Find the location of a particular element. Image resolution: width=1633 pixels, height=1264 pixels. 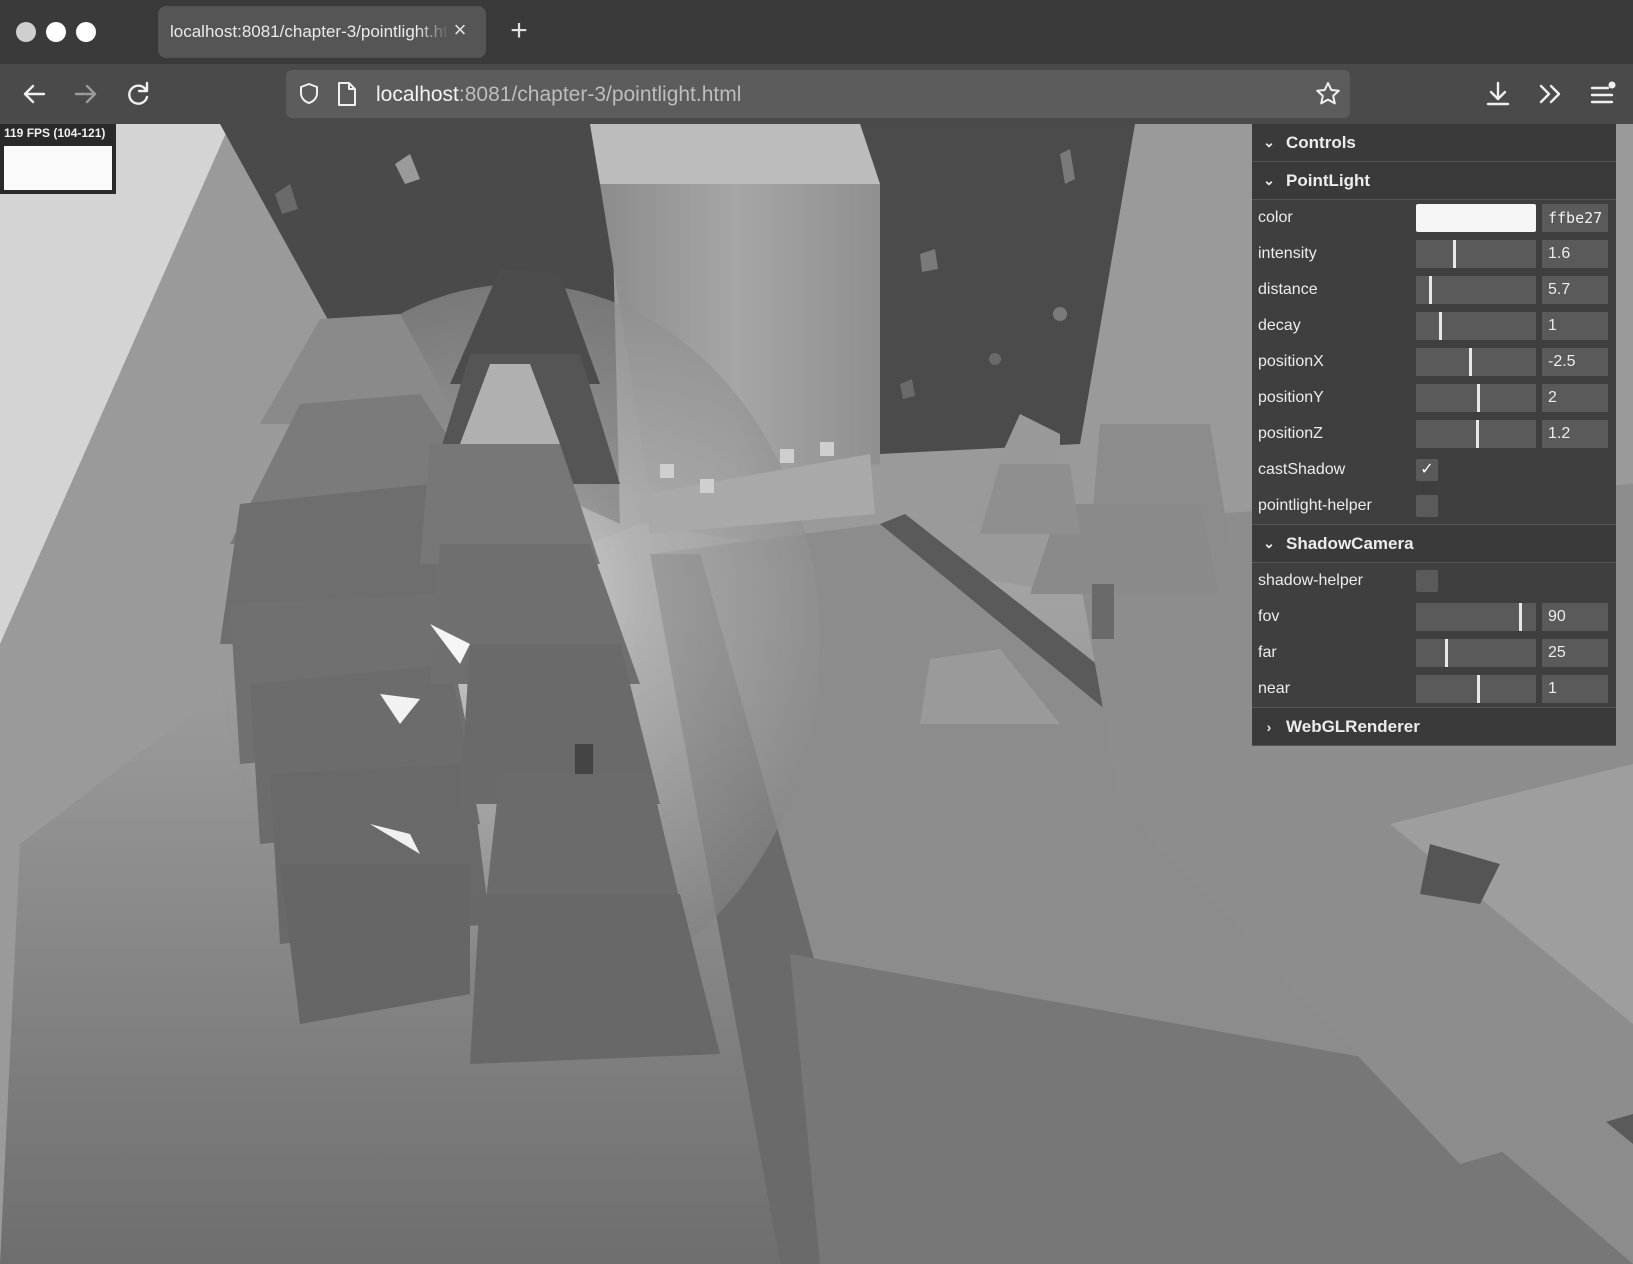

intensity-row: intensity 1.6 is located at coordinates (1434, 254).